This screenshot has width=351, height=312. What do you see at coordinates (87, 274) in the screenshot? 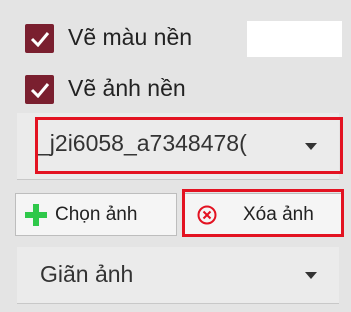
I see `image-stretch-select-value: Giãn ảnh` at bounding box center [87, 274].